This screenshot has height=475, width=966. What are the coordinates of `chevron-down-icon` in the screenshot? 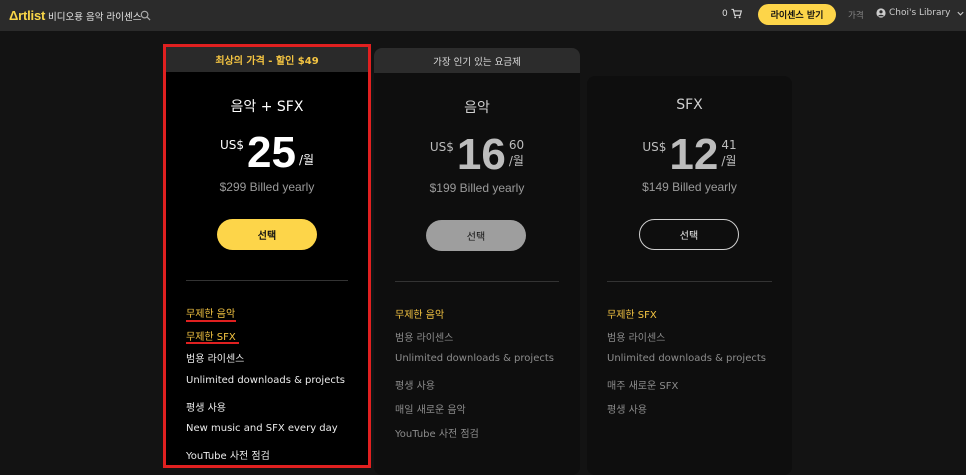 It's located at (960, 13).